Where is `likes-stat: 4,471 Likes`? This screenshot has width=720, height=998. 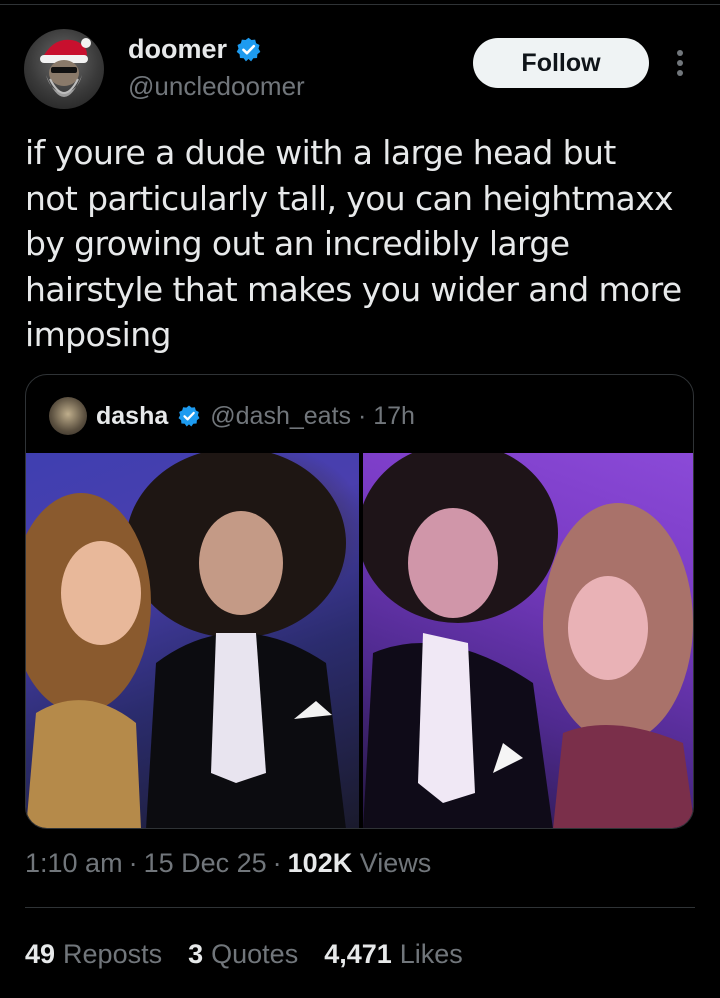
likes-stat: 4,471 Likes is located at coordinates (393, 954).